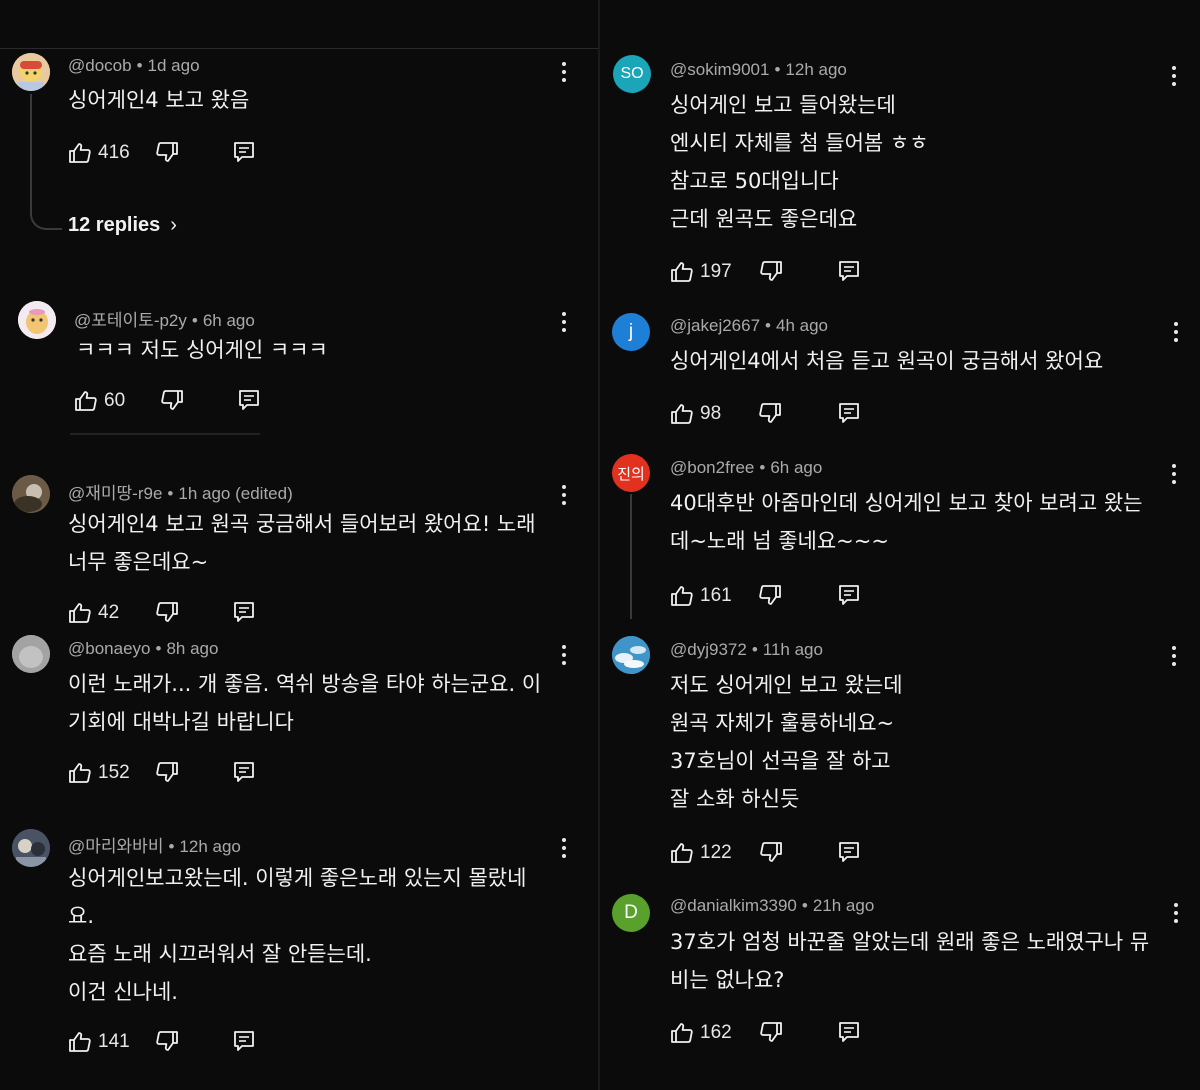  Describe the element at coordinates (719, 69) in the screenshot. I see `comment-author: @sokim9001` at that location.